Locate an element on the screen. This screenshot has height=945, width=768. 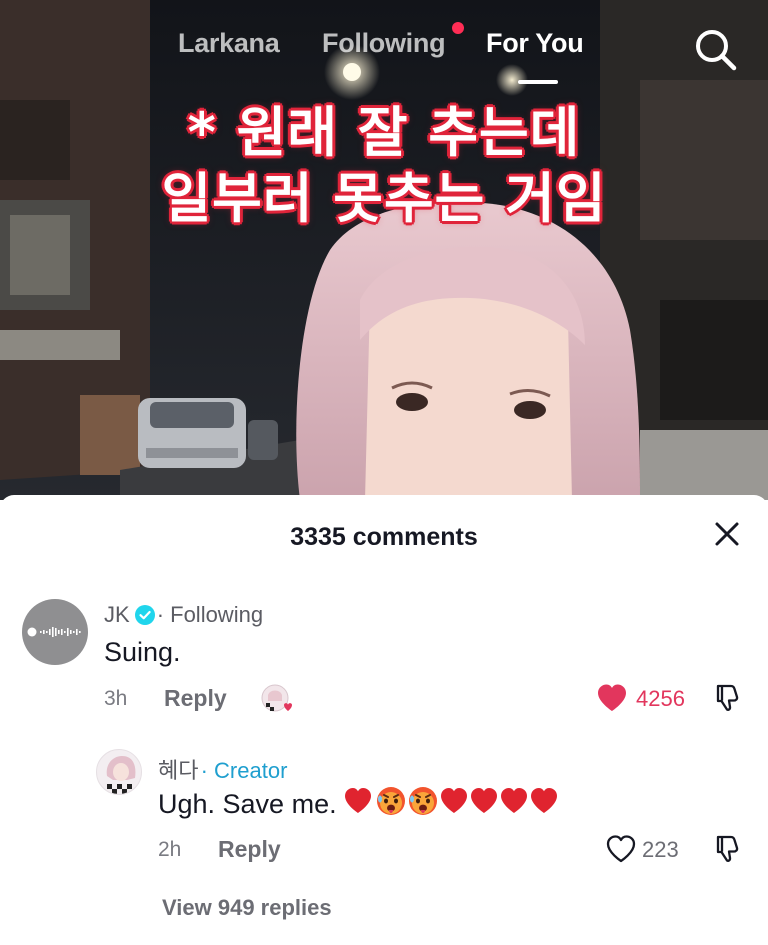
spotify-code-icon is located at coordinates (54, 632).